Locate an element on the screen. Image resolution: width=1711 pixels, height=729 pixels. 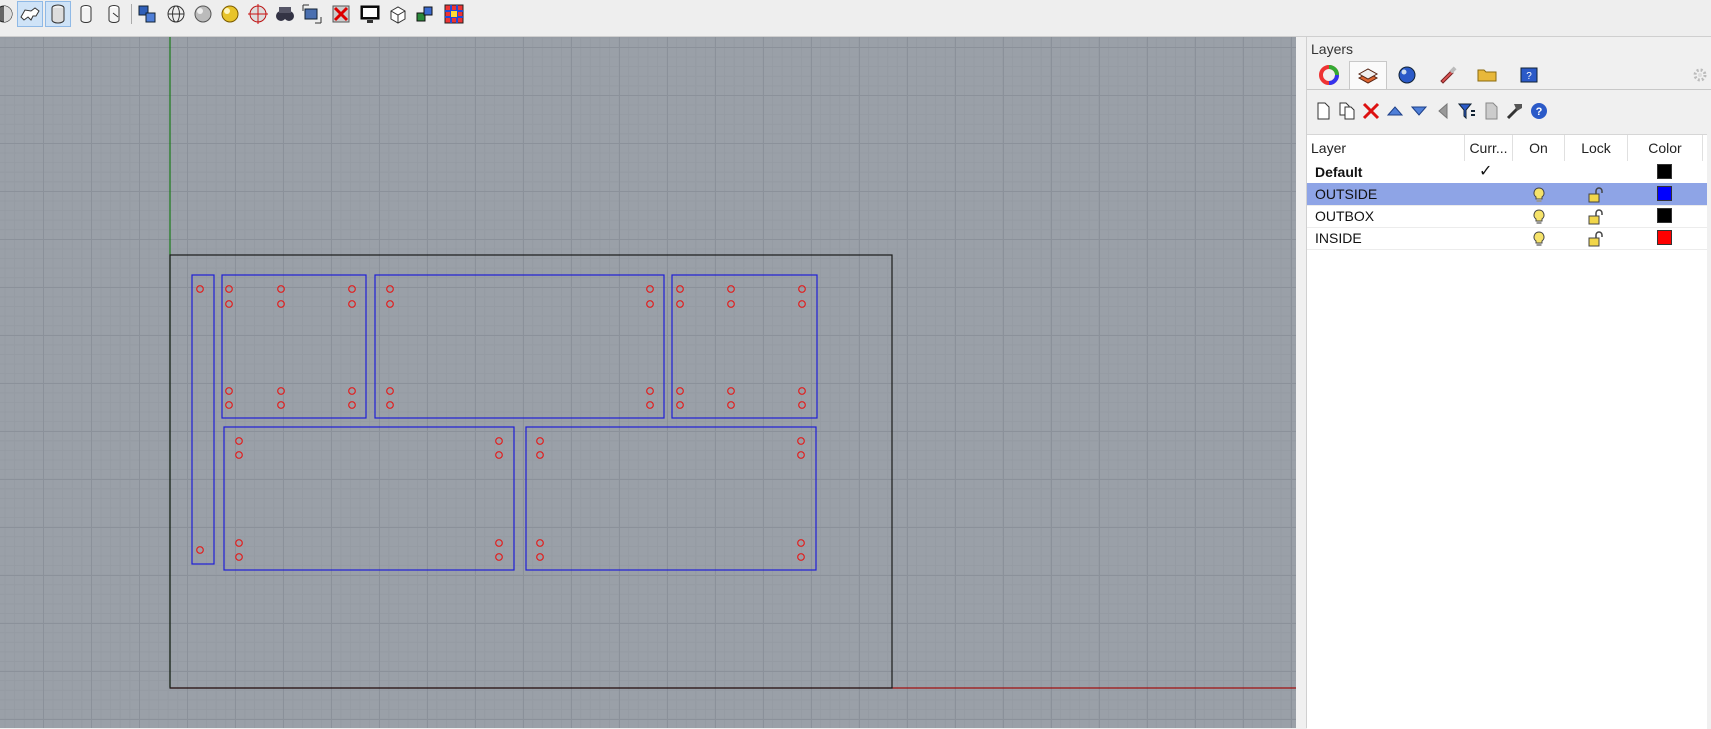
target-sphere-icon is located at coordinates (258, 14).